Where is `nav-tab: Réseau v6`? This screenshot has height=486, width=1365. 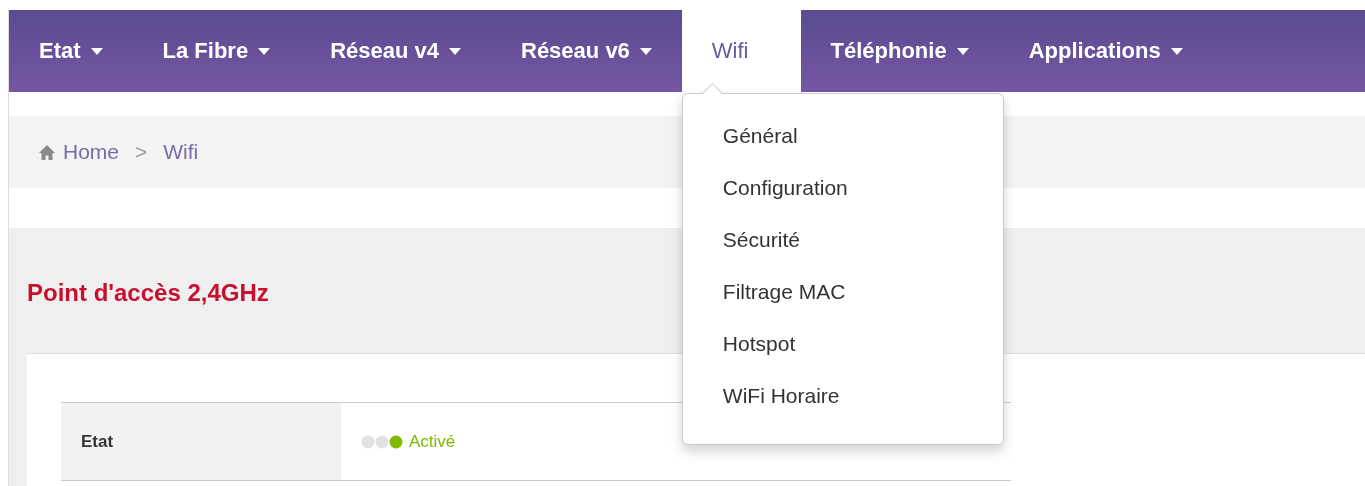
nav-tab: Réseau v6 is located at coordinates (586, 51).